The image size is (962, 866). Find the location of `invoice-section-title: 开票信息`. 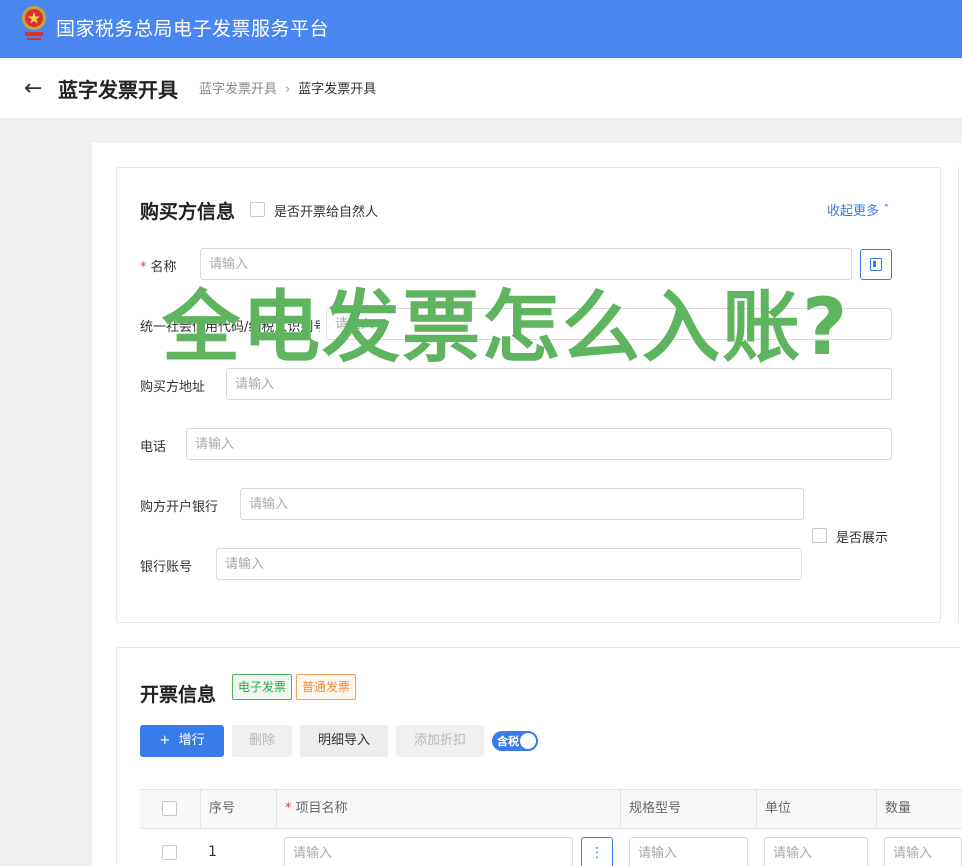

invoice-section-title: 开票信息 is located at coordinates (178, 695).